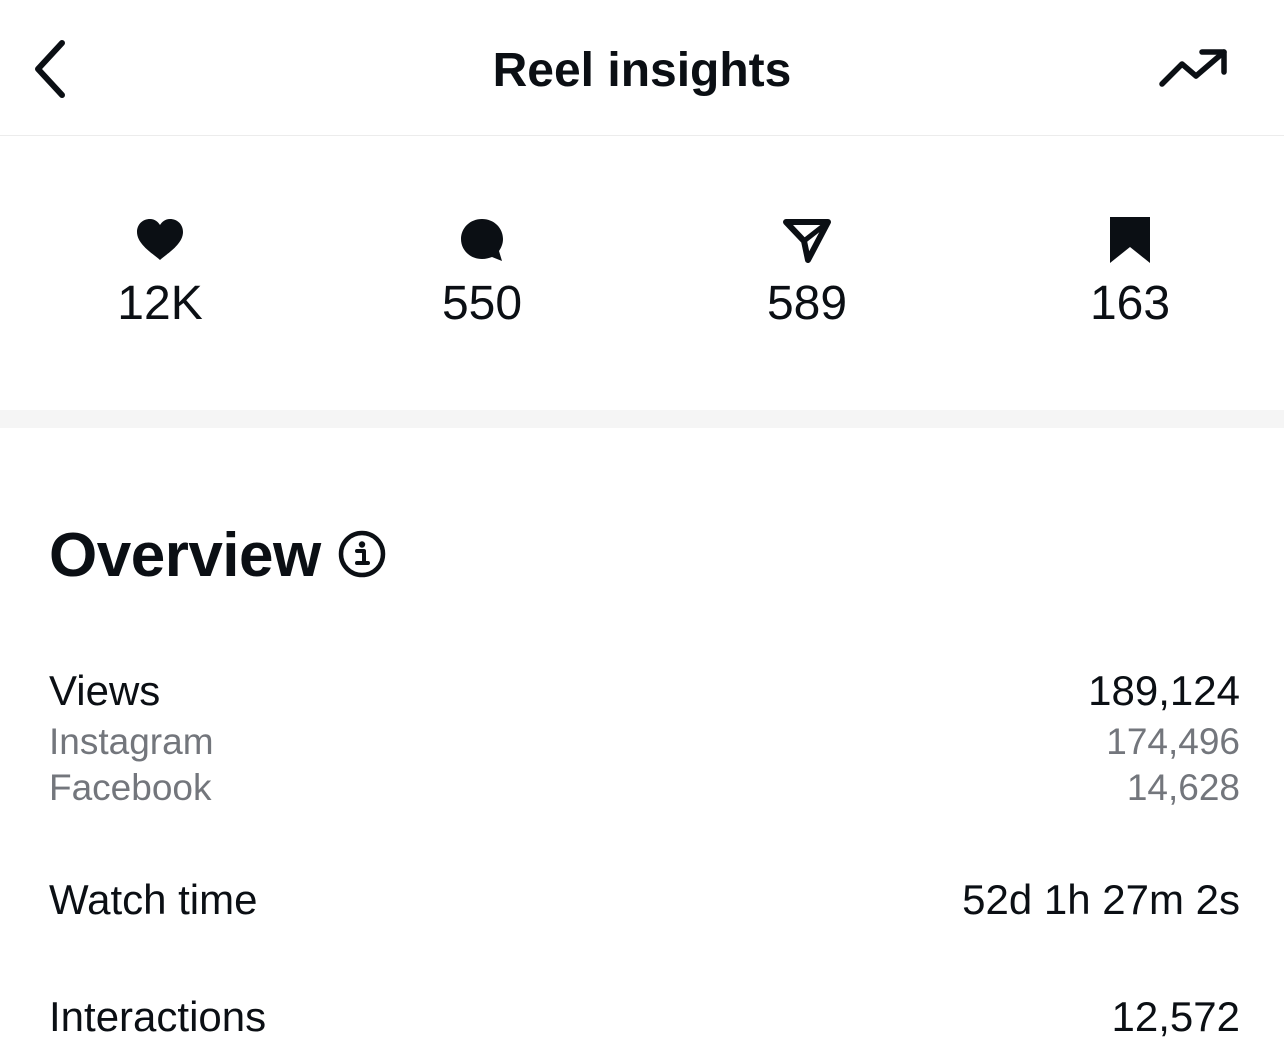 The image size is (1284, 1062). I want to click on likes-stat: 12K, so click(160, 273).